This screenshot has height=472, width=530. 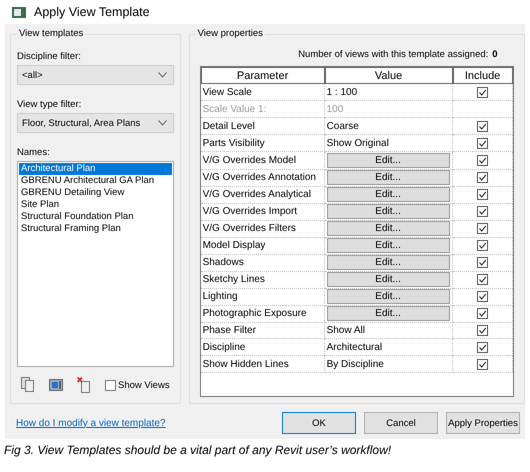 What do you see at coordinates (262, 143) in the screenshot?
I see `table-cell: Parts Visibility` at bounding box center [262, 143].